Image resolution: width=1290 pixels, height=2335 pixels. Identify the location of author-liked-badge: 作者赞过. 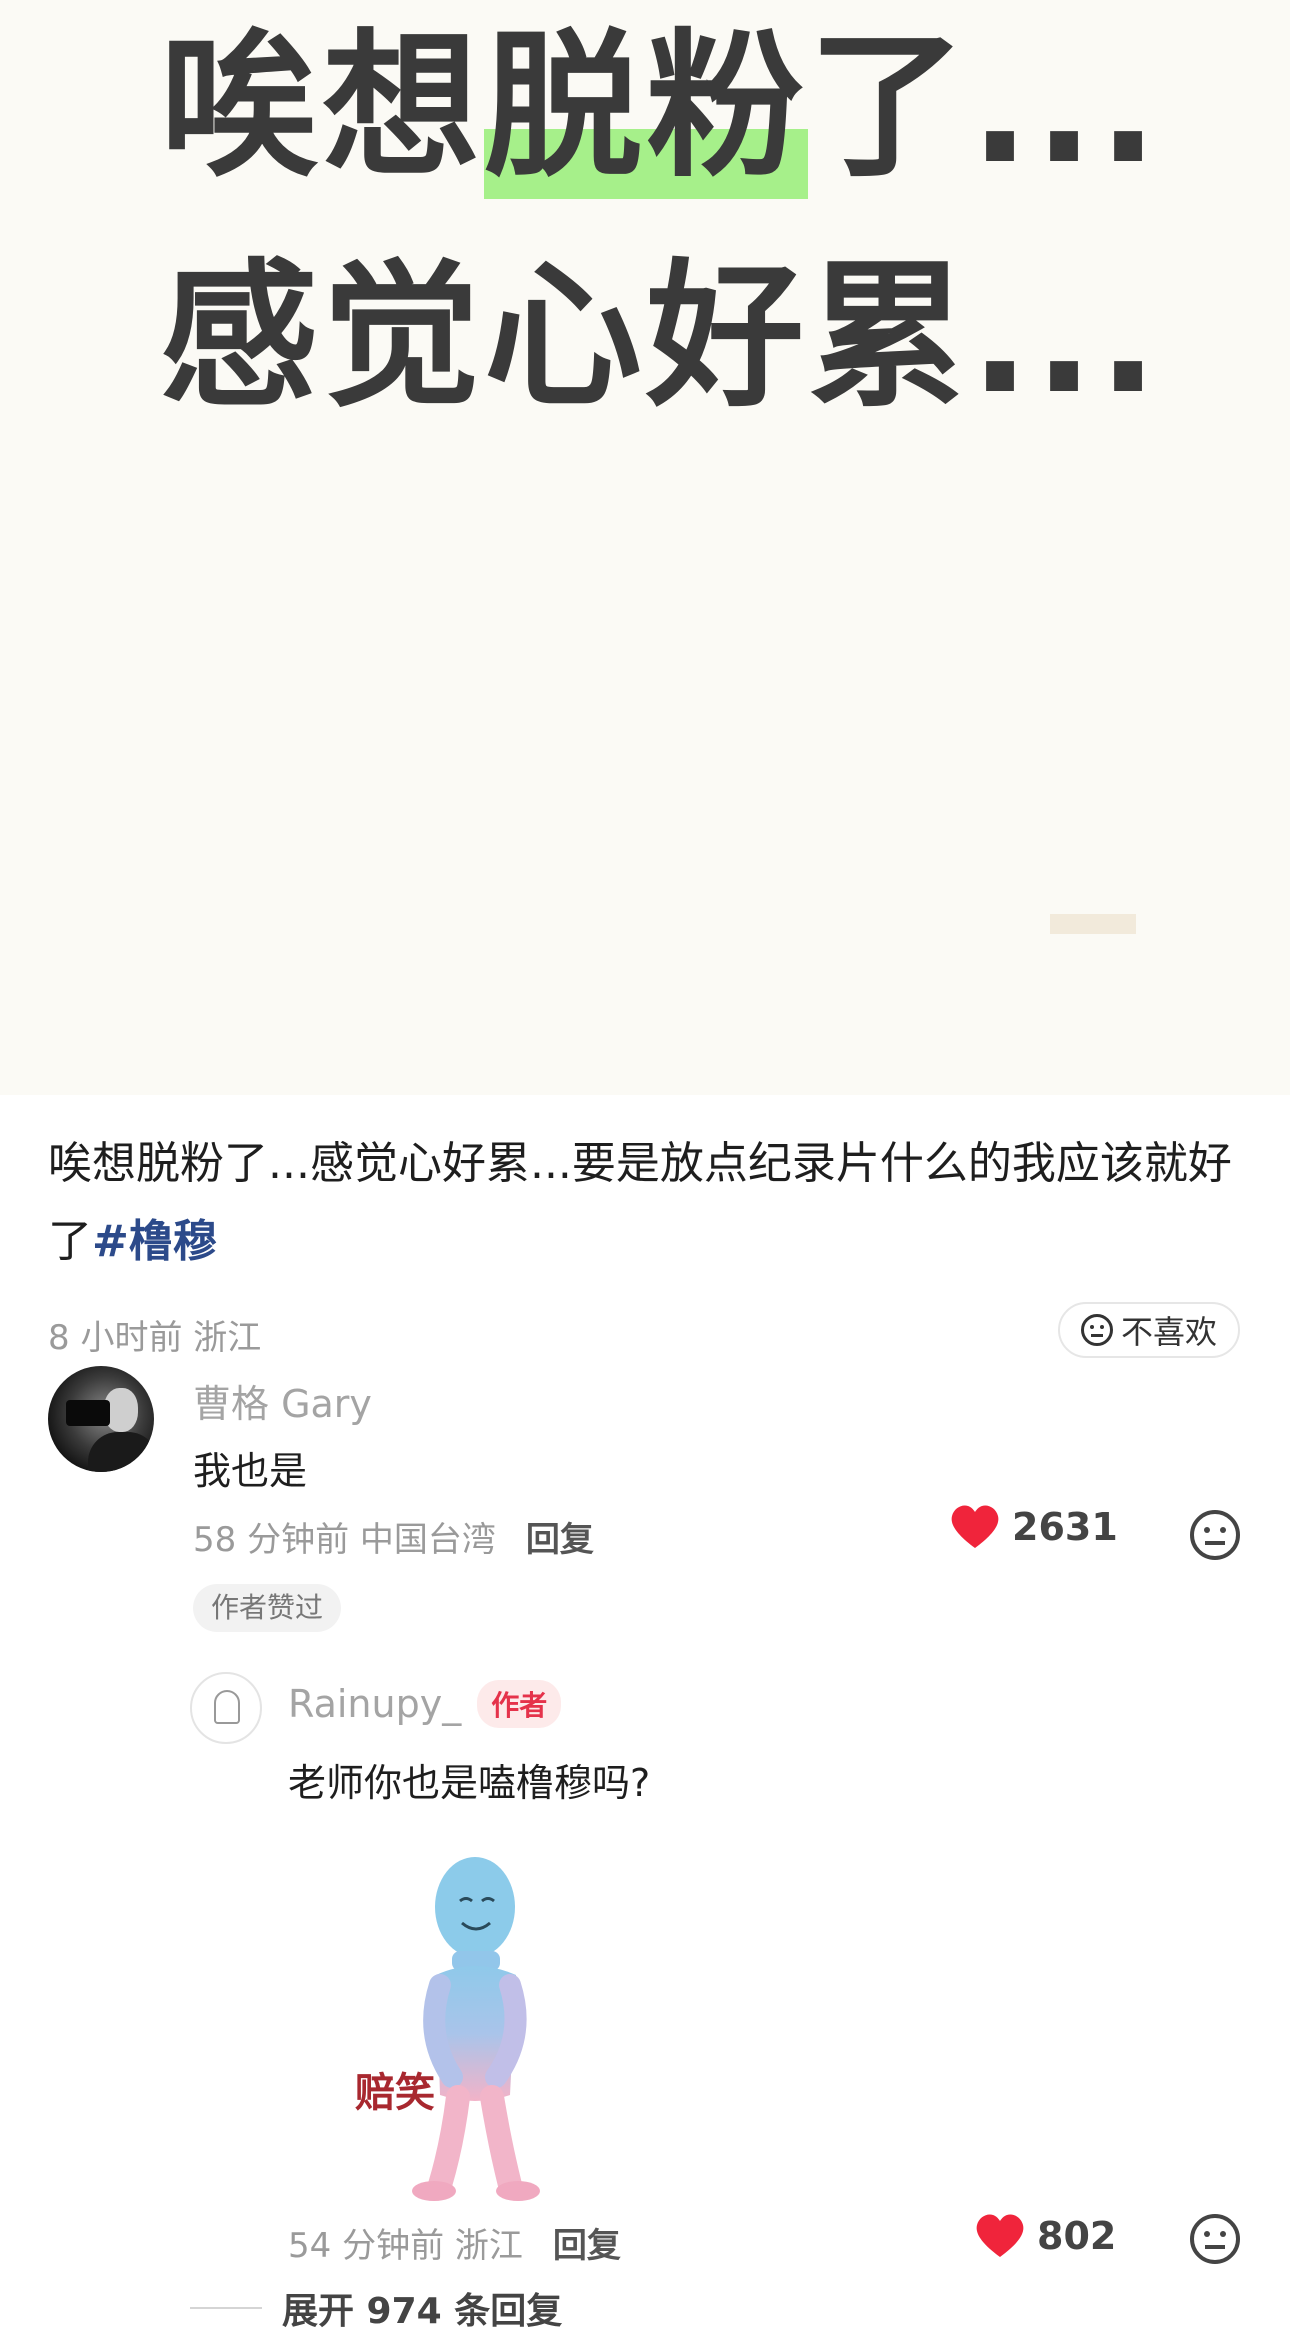
(267, 1608).